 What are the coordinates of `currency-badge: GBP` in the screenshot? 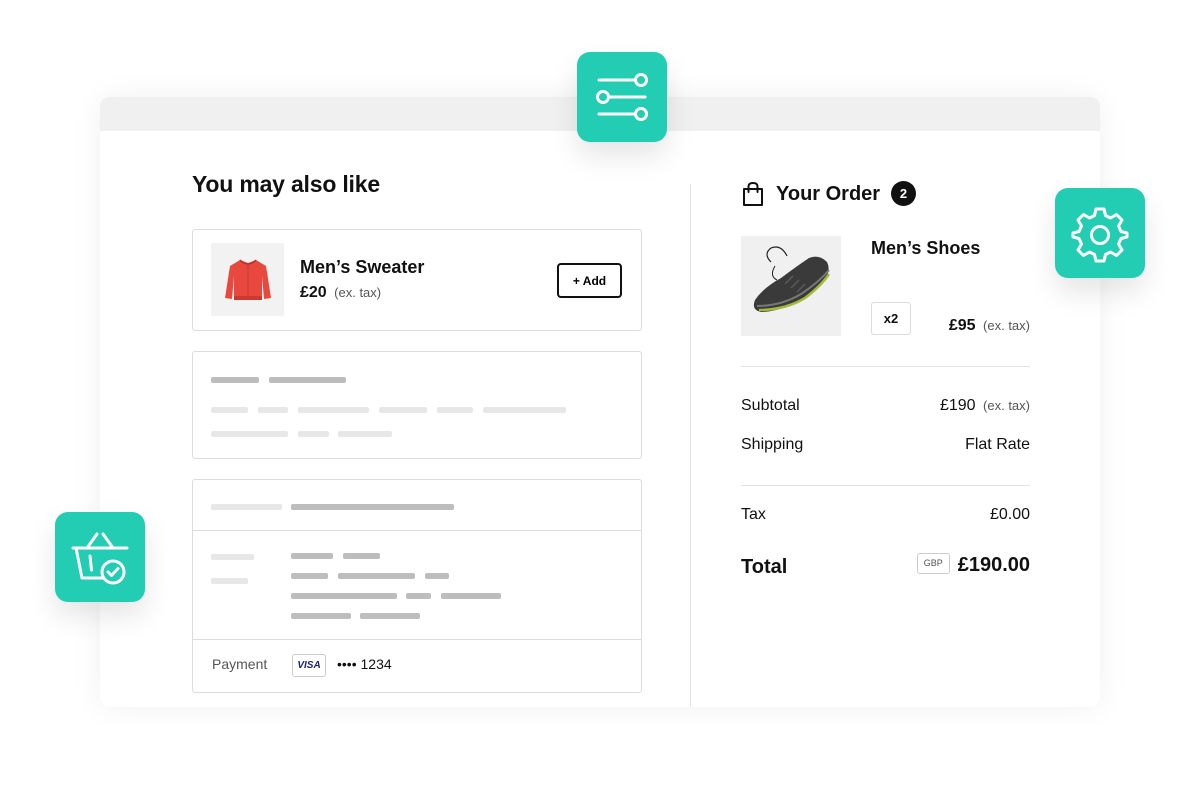 It's located at (933, 564).